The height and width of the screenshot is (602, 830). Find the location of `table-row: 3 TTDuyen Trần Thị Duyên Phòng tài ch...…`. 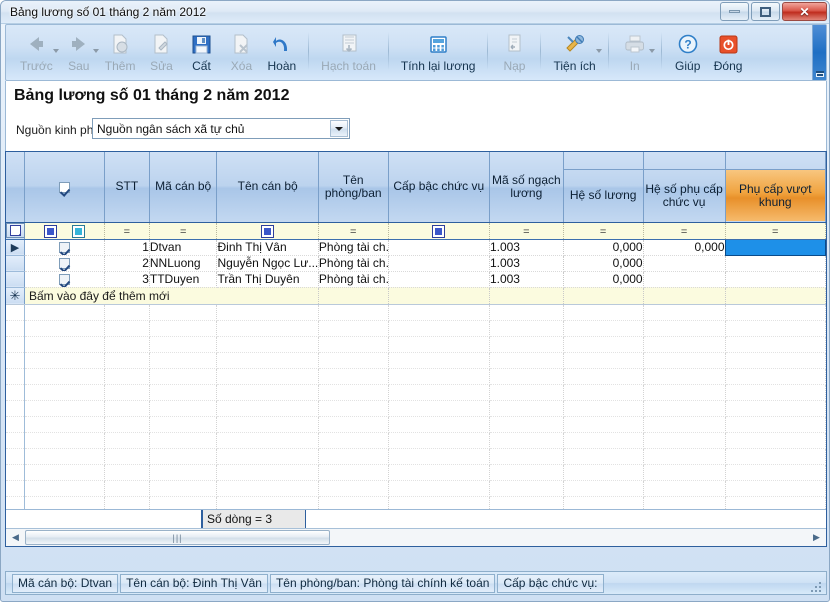

table-row: 3 TTDuyen Trần Thị Duyên Phòng tài ch...… is located at coordinates (416, 279).